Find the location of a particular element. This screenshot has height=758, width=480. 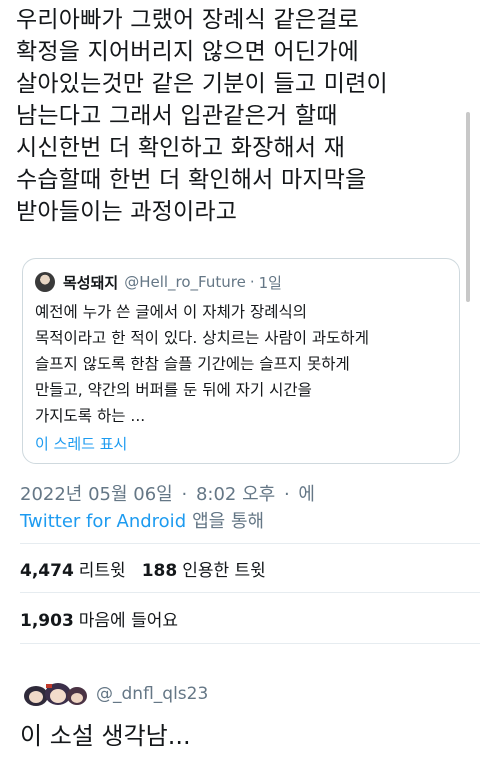

tweet-likes-row: 1,903 마음에 들어요 is located at coordinates (107, 618).